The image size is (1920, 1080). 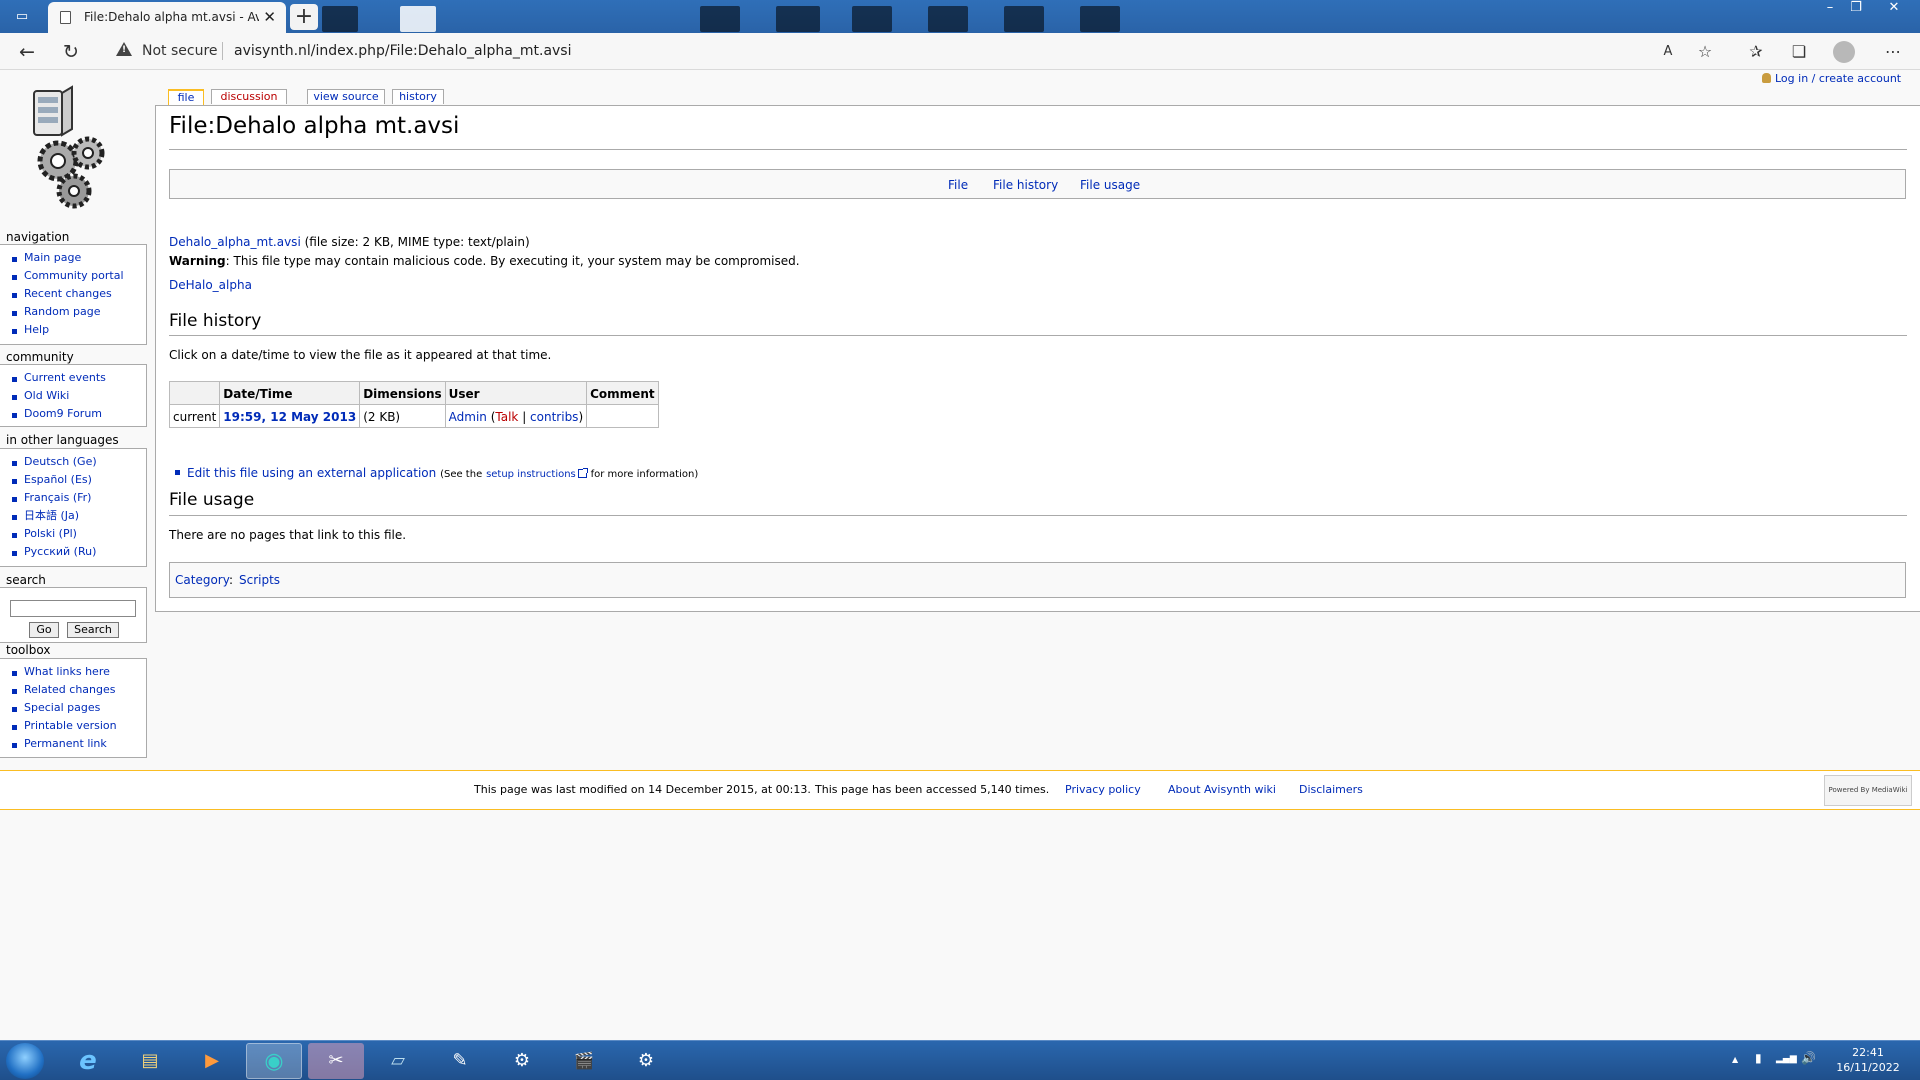 I want to click on network-device-icon: ▮, so click(x=1758, y=1058).